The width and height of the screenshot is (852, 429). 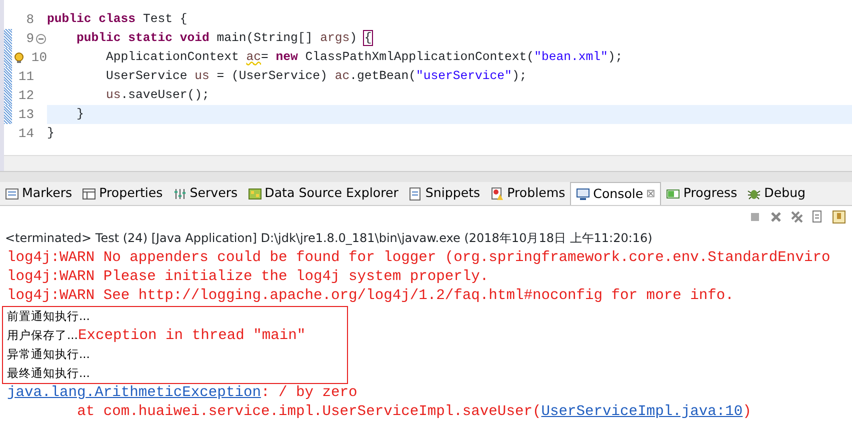 I want to click on tab-label: Console, so click(x=618, y=193).